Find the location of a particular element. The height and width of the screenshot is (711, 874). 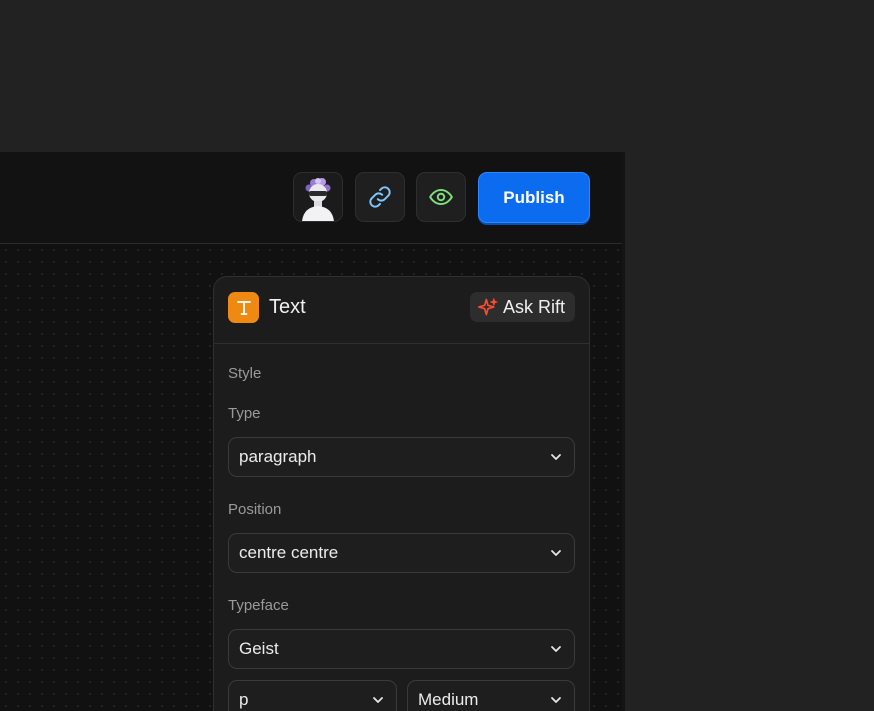

publish-button: Publish is located at coordinates (534, 197).